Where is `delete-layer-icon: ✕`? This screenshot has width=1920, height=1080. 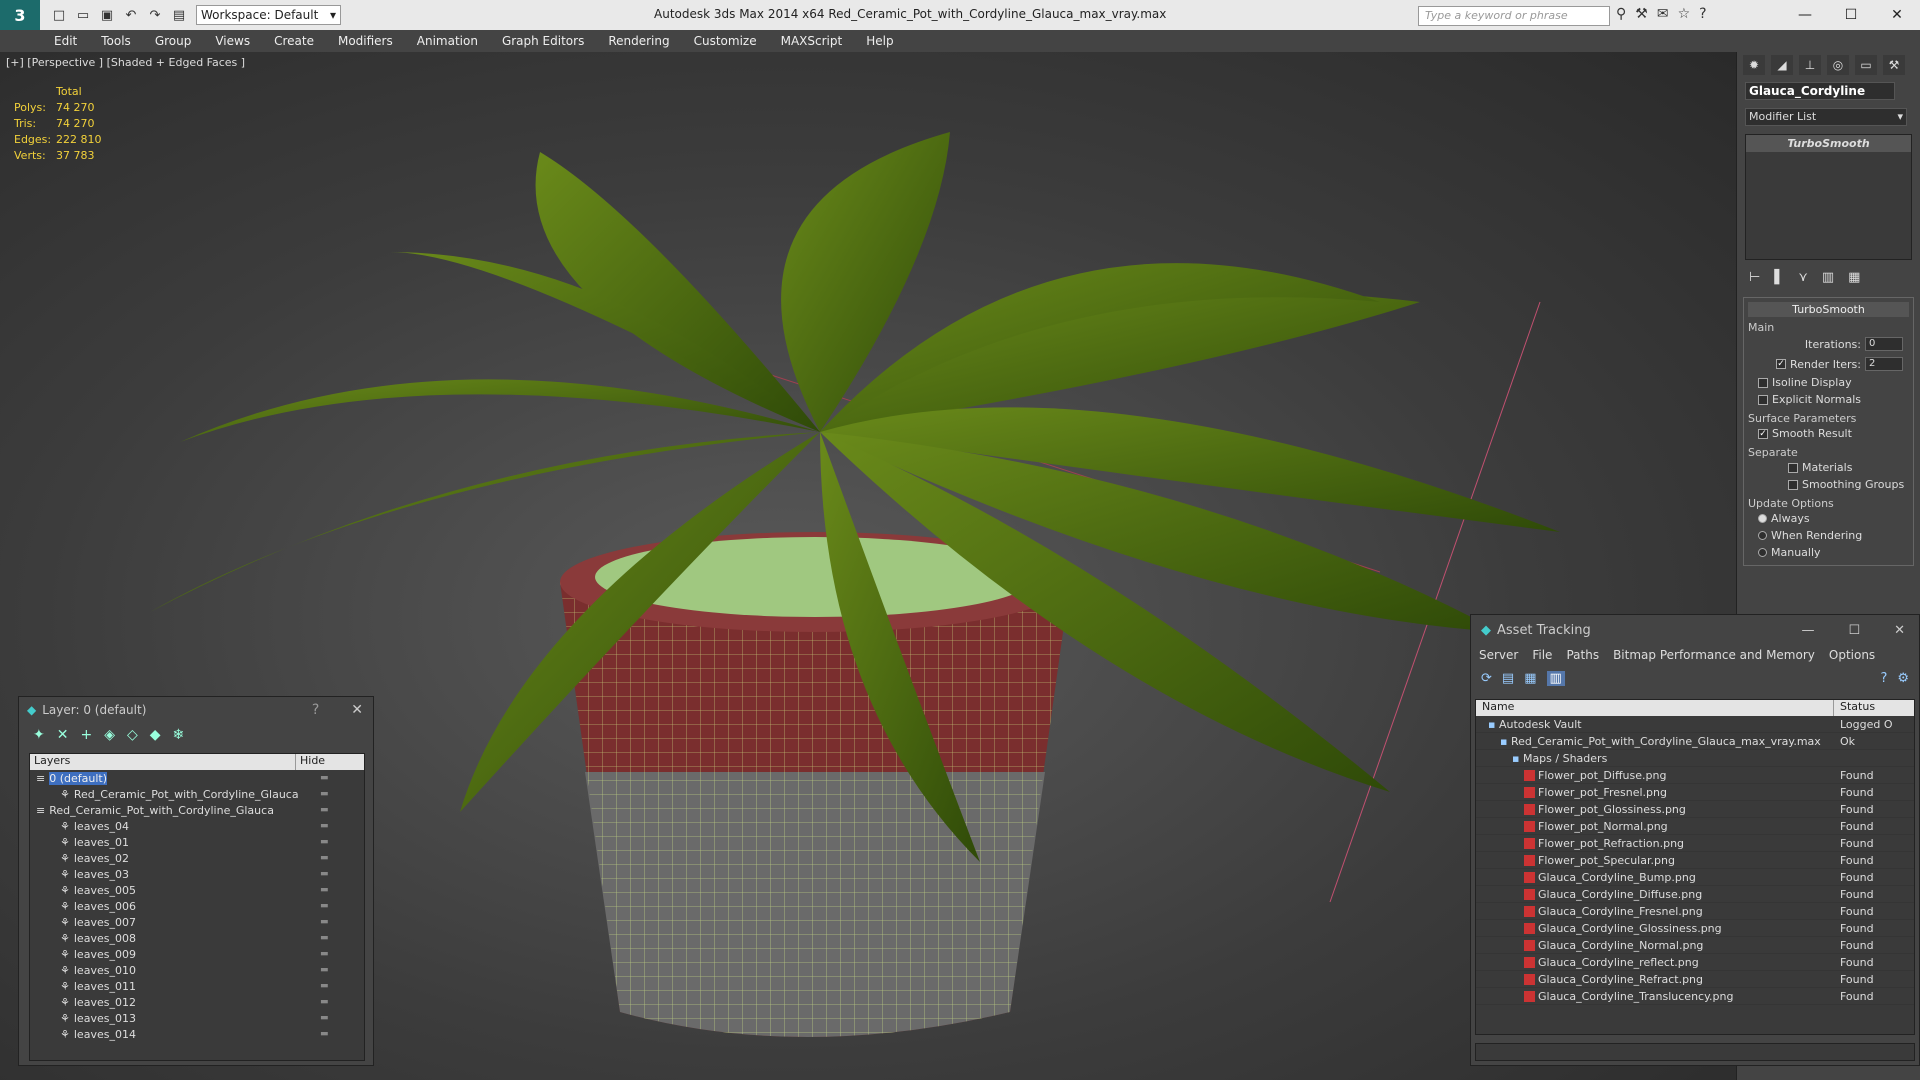 delete-layer-icon: ✕ is located at coordinates (63, 735).